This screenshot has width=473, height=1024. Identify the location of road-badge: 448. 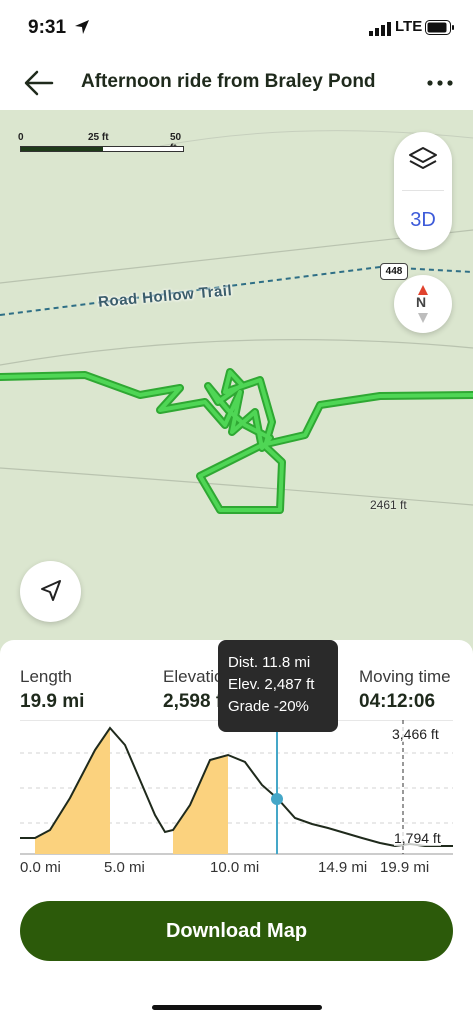
(394, 271).